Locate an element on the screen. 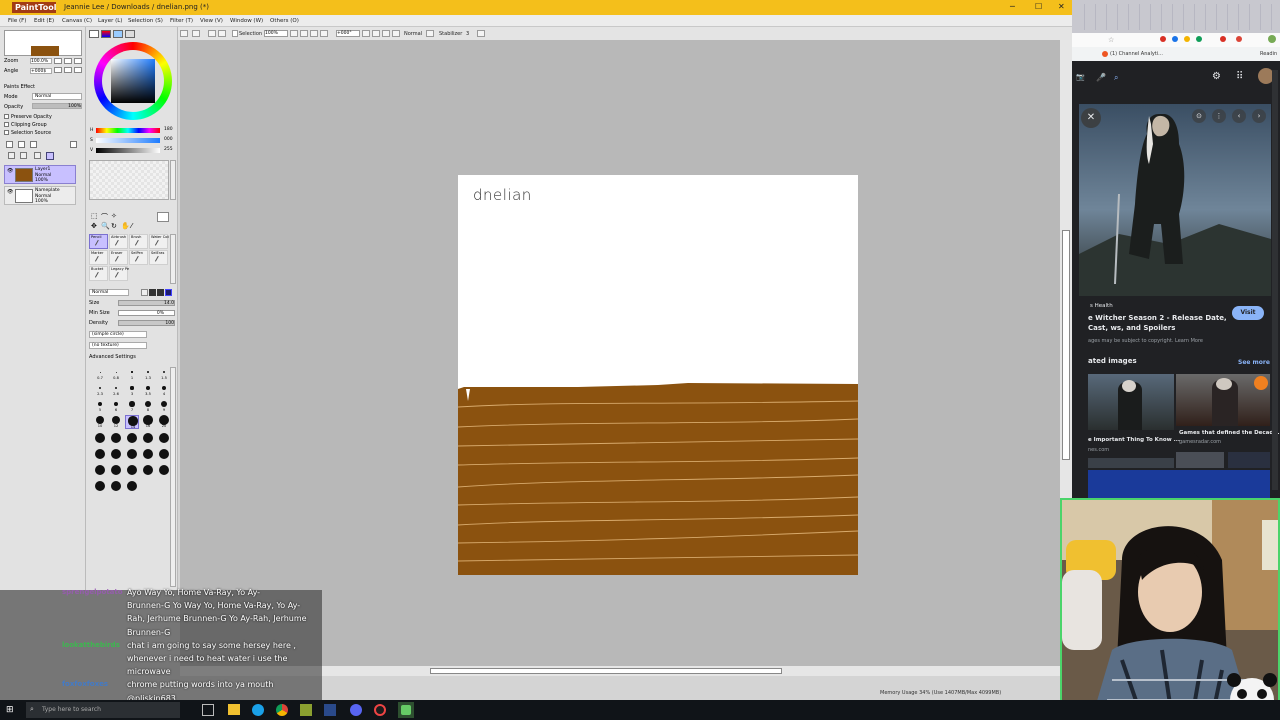 The height and width of the screenshot is (720, 1280). more-icon: ⋮ is located at coordinates (1219, 116).